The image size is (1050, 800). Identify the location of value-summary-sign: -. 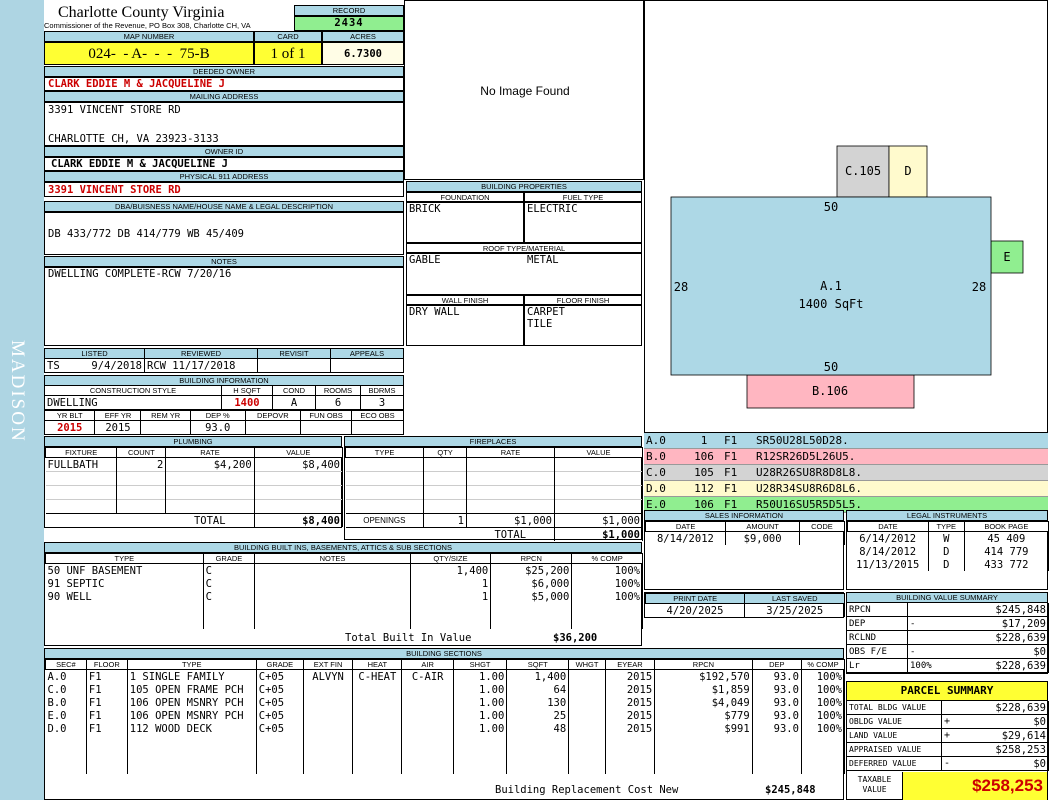
(913, 651).